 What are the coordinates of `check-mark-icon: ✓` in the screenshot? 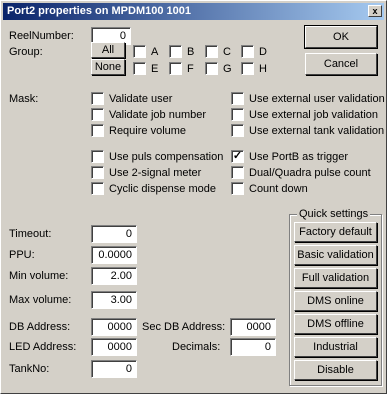 It's located at (237, 156).